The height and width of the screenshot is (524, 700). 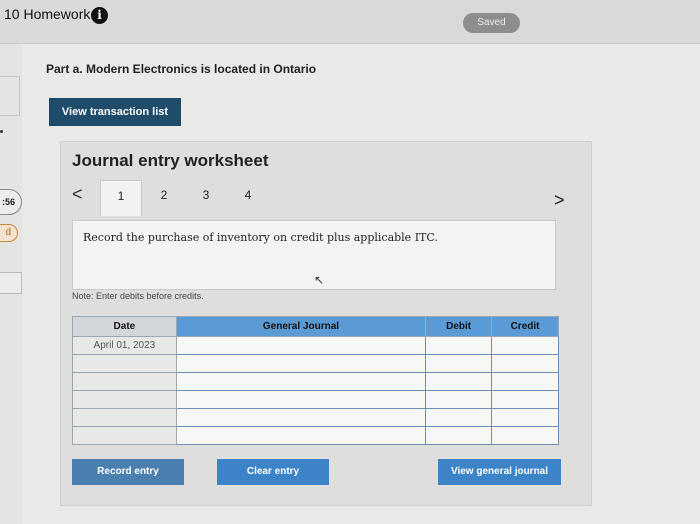 I want to click on clear-entry-button: Clear entry, so click(x=273, y=472).